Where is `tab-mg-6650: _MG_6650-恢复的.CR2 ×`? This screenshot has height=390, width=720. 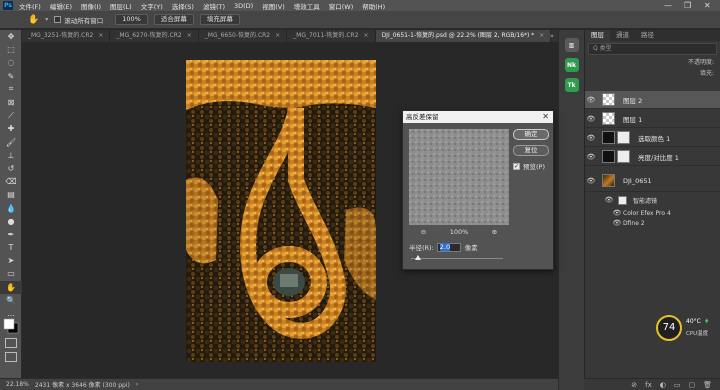 tab-mg-6650: _MG_6650-恢复的.CR2 × is located at coordinates (243, 36).